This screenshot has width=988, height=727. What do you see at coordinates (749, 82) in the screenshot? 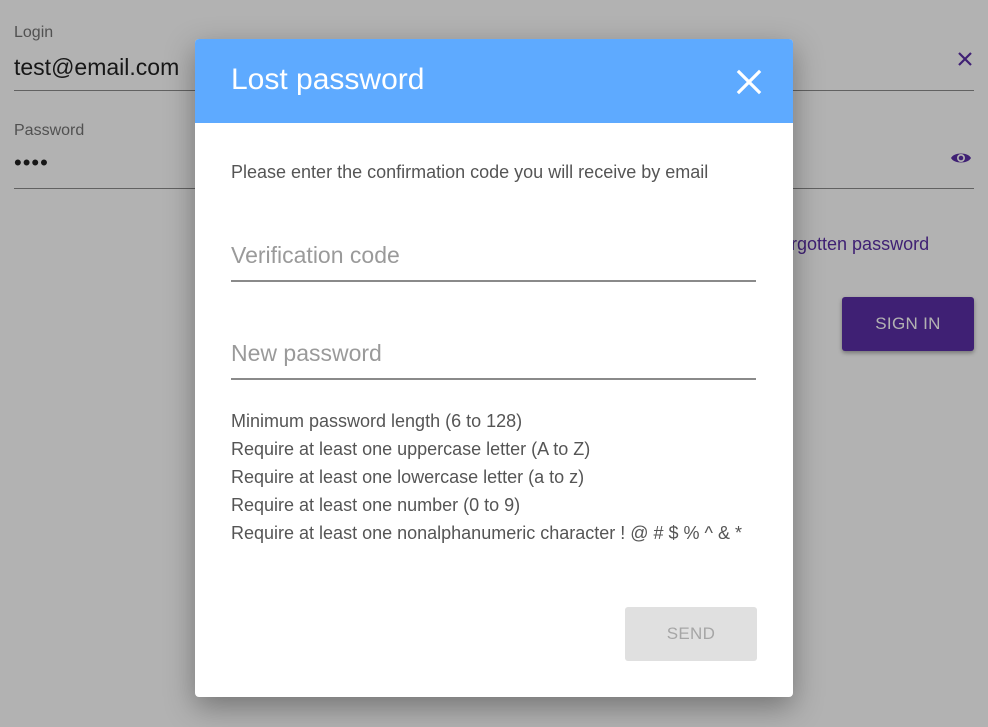
I see `close-icon` at bounding box center [749, 82].